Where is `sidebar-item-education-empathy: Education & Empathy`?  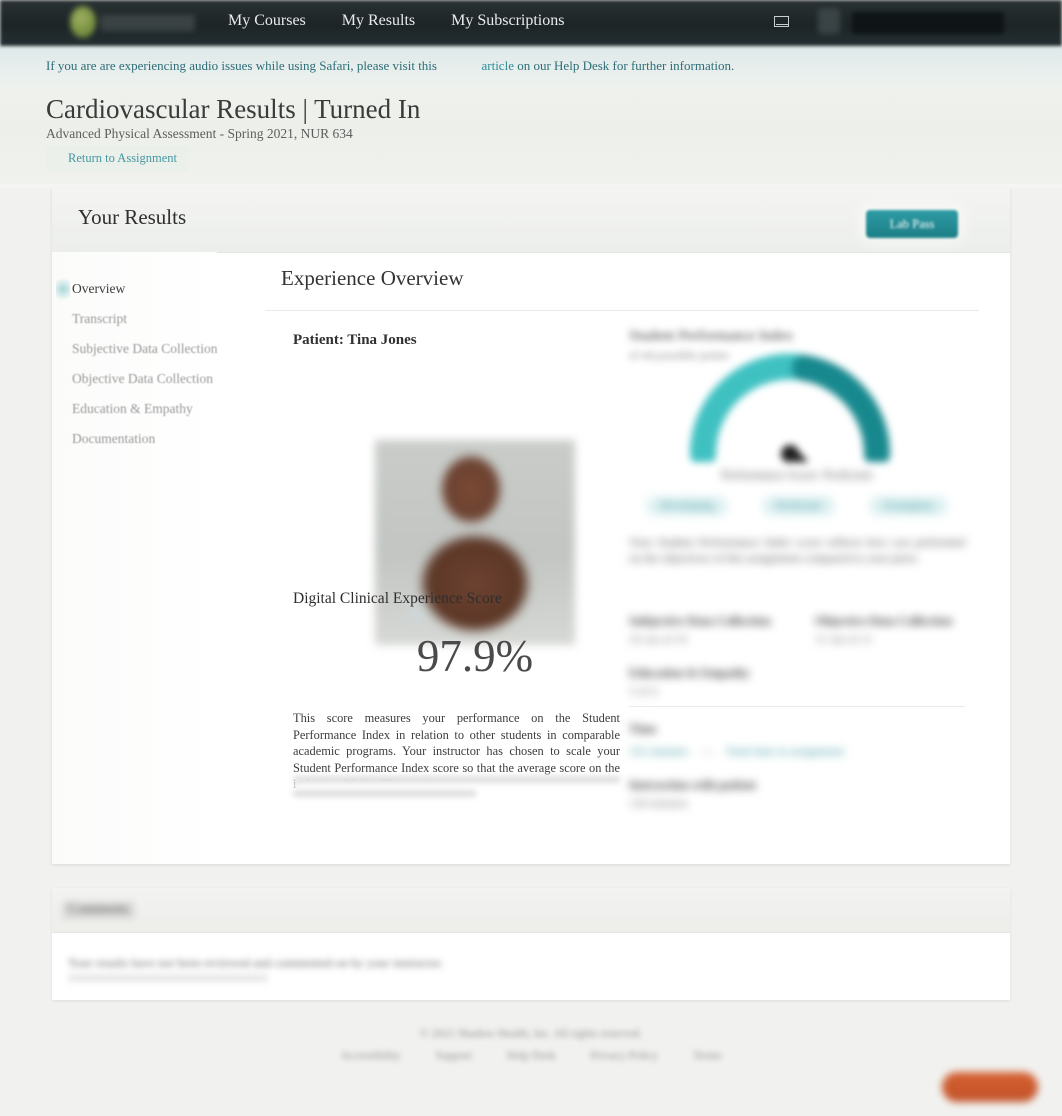 sidebar-item-education-empathy: Education & Empathy is located at coordinates (134, 409).